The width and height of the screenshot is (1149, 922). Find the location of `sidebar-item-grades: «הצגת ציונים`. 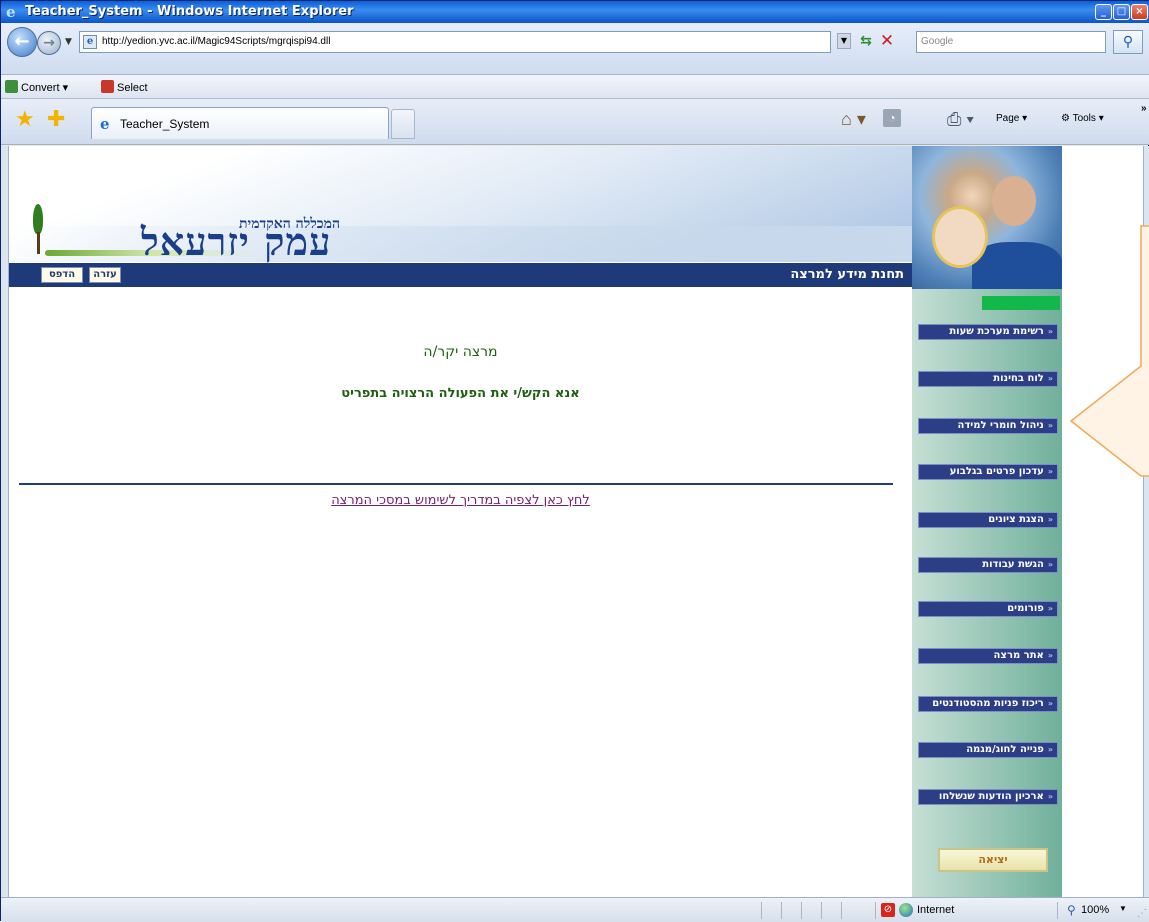

sidebar-item-grades: «הצגת ציונים is located at coordinates (988, 520).